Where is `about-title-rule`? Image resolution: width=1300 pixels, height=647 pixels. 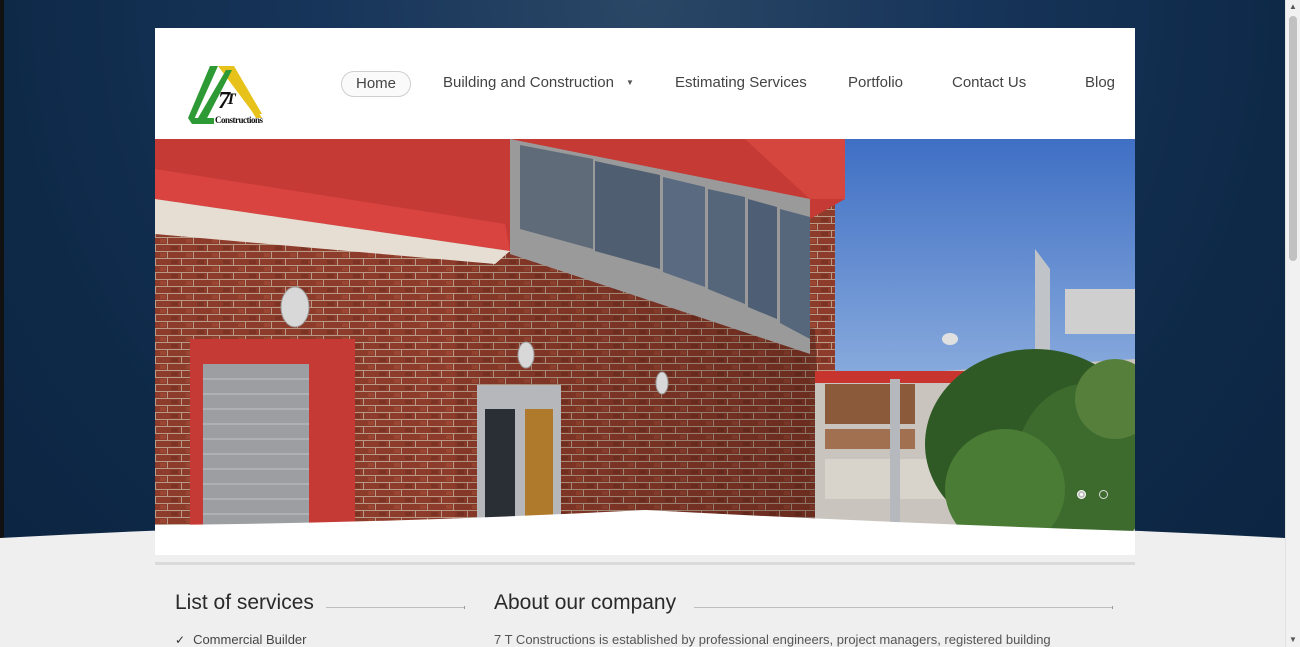
about-title-rule is located at coordinates (903, 607).